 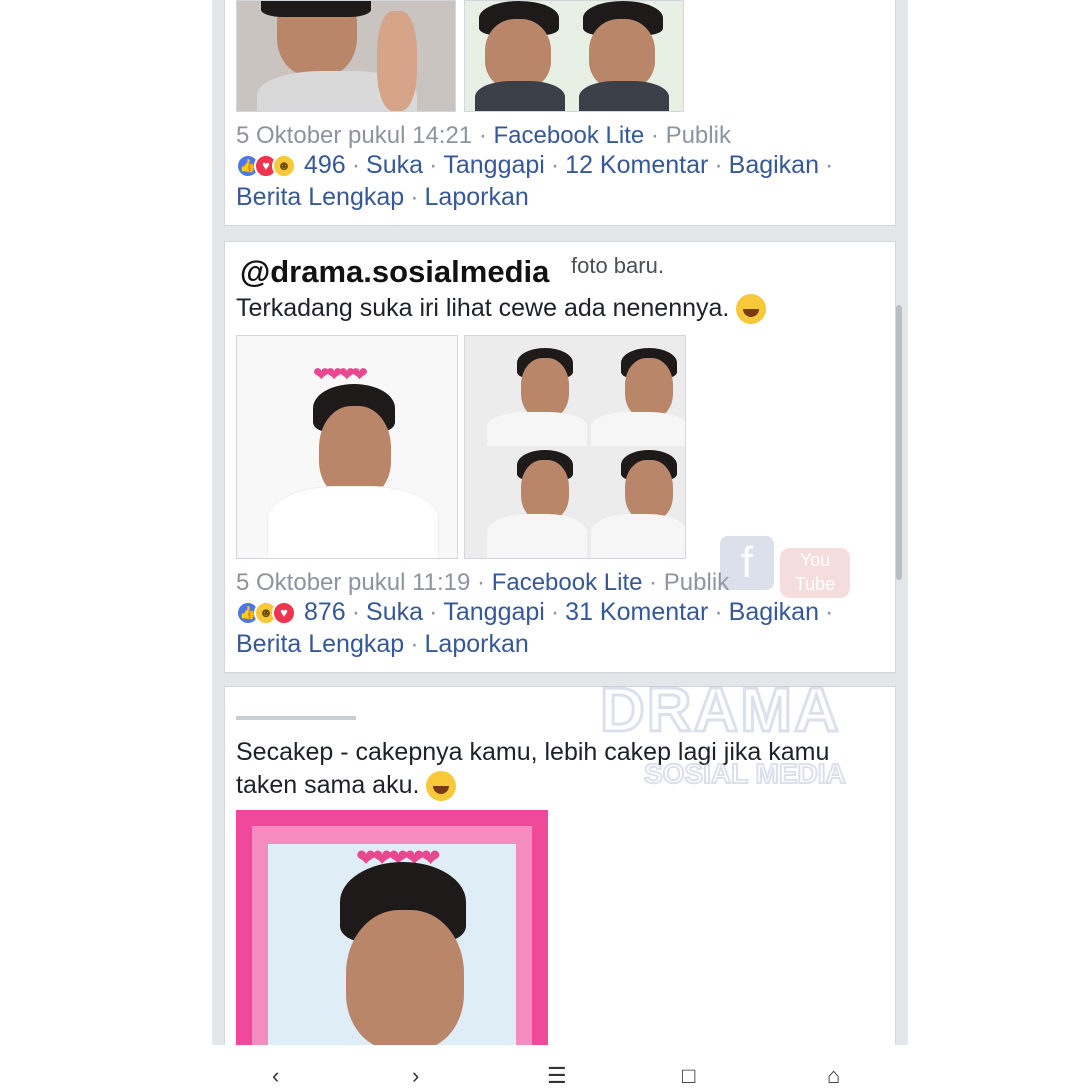 I want to click on post-photo: ❤❤❤❤, so click(x=347, y=447).